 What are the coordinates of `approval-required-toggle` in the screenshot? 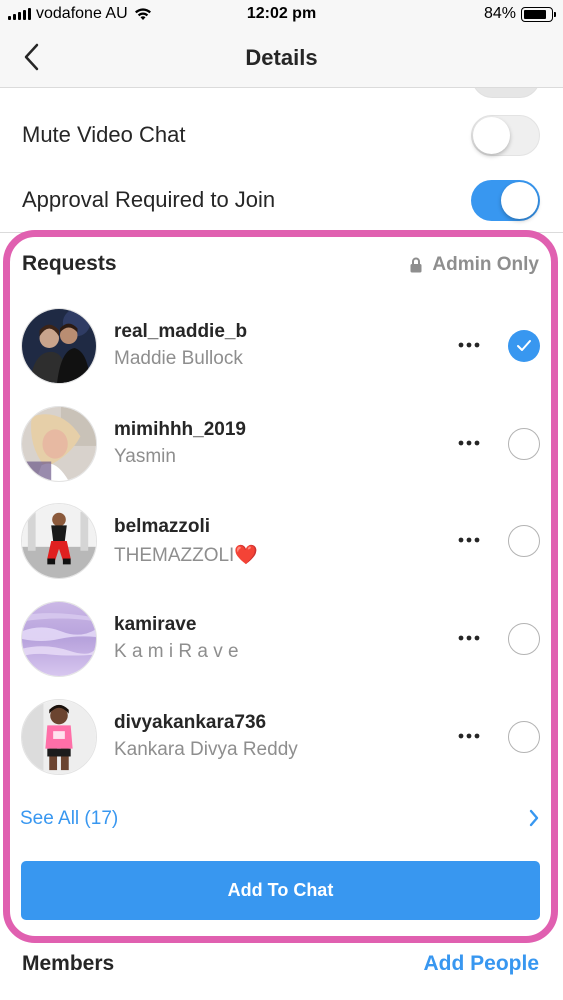 It's located at (505, 200).